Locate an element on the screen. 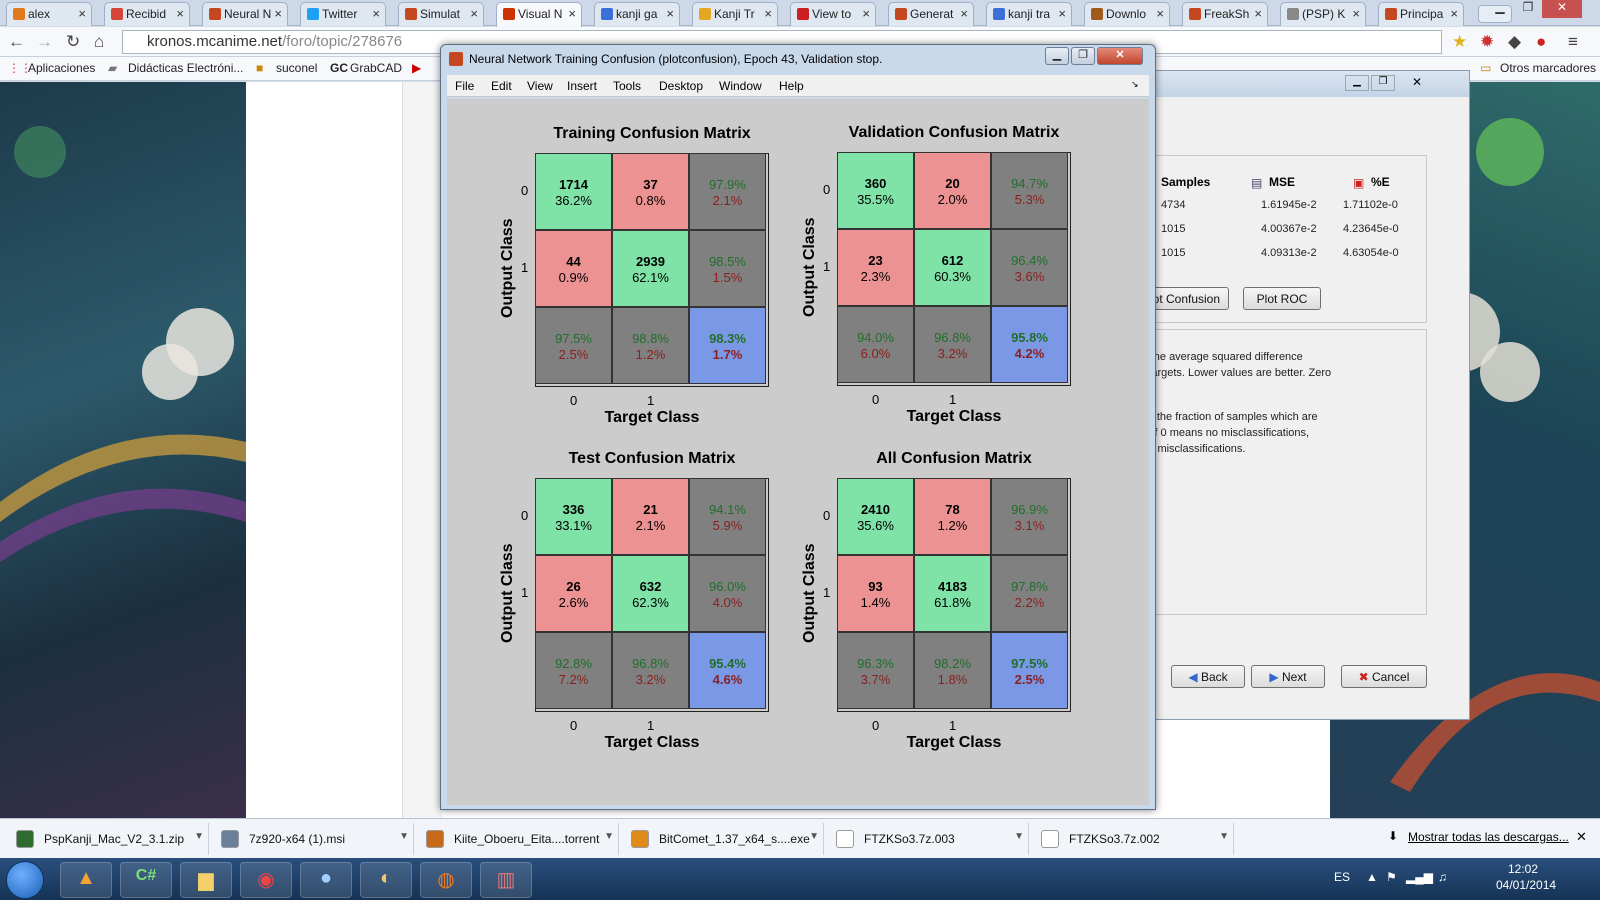  menu-icon: ≡ is located at coordinates (1573, 42).